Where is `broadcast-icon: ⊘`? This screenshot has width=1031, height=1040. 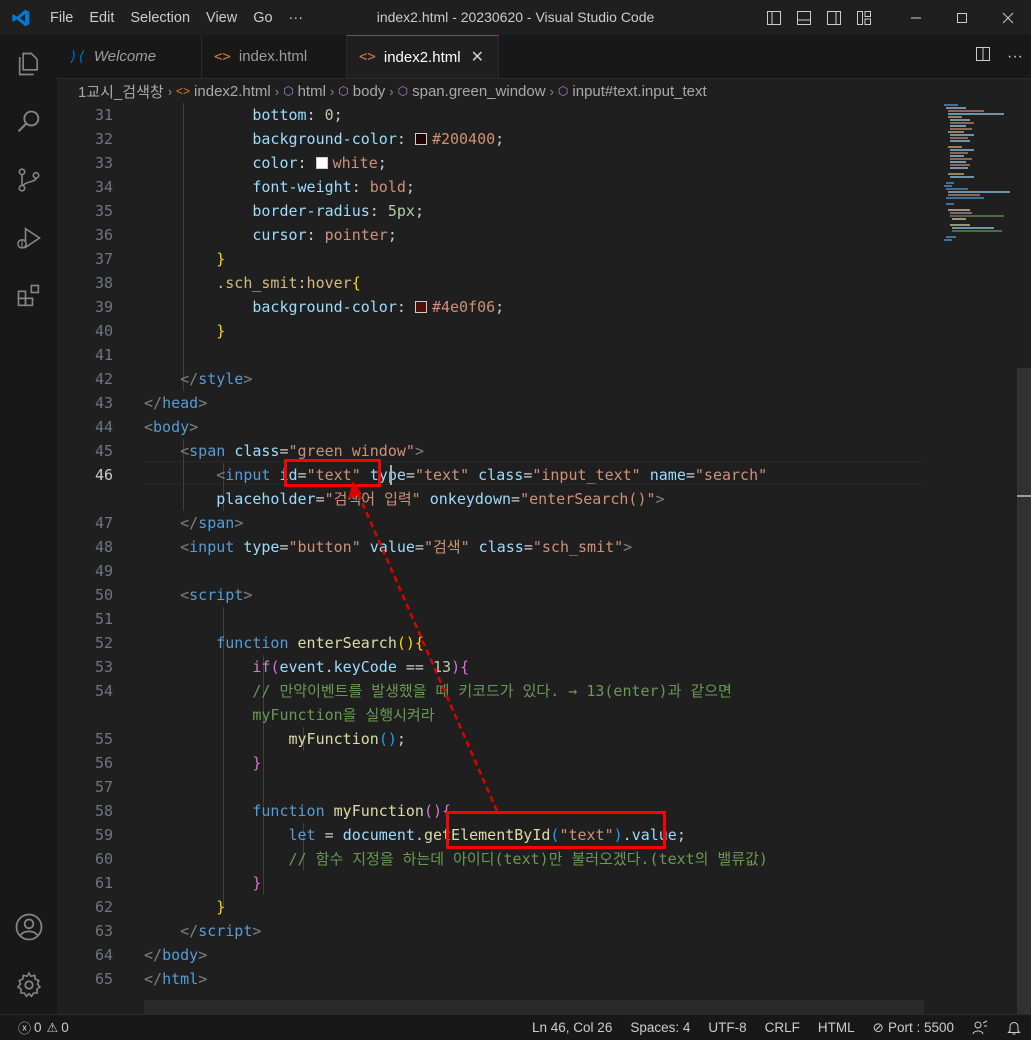 broadcast-icon: ⊘ is located at coordinates (878, 1027).